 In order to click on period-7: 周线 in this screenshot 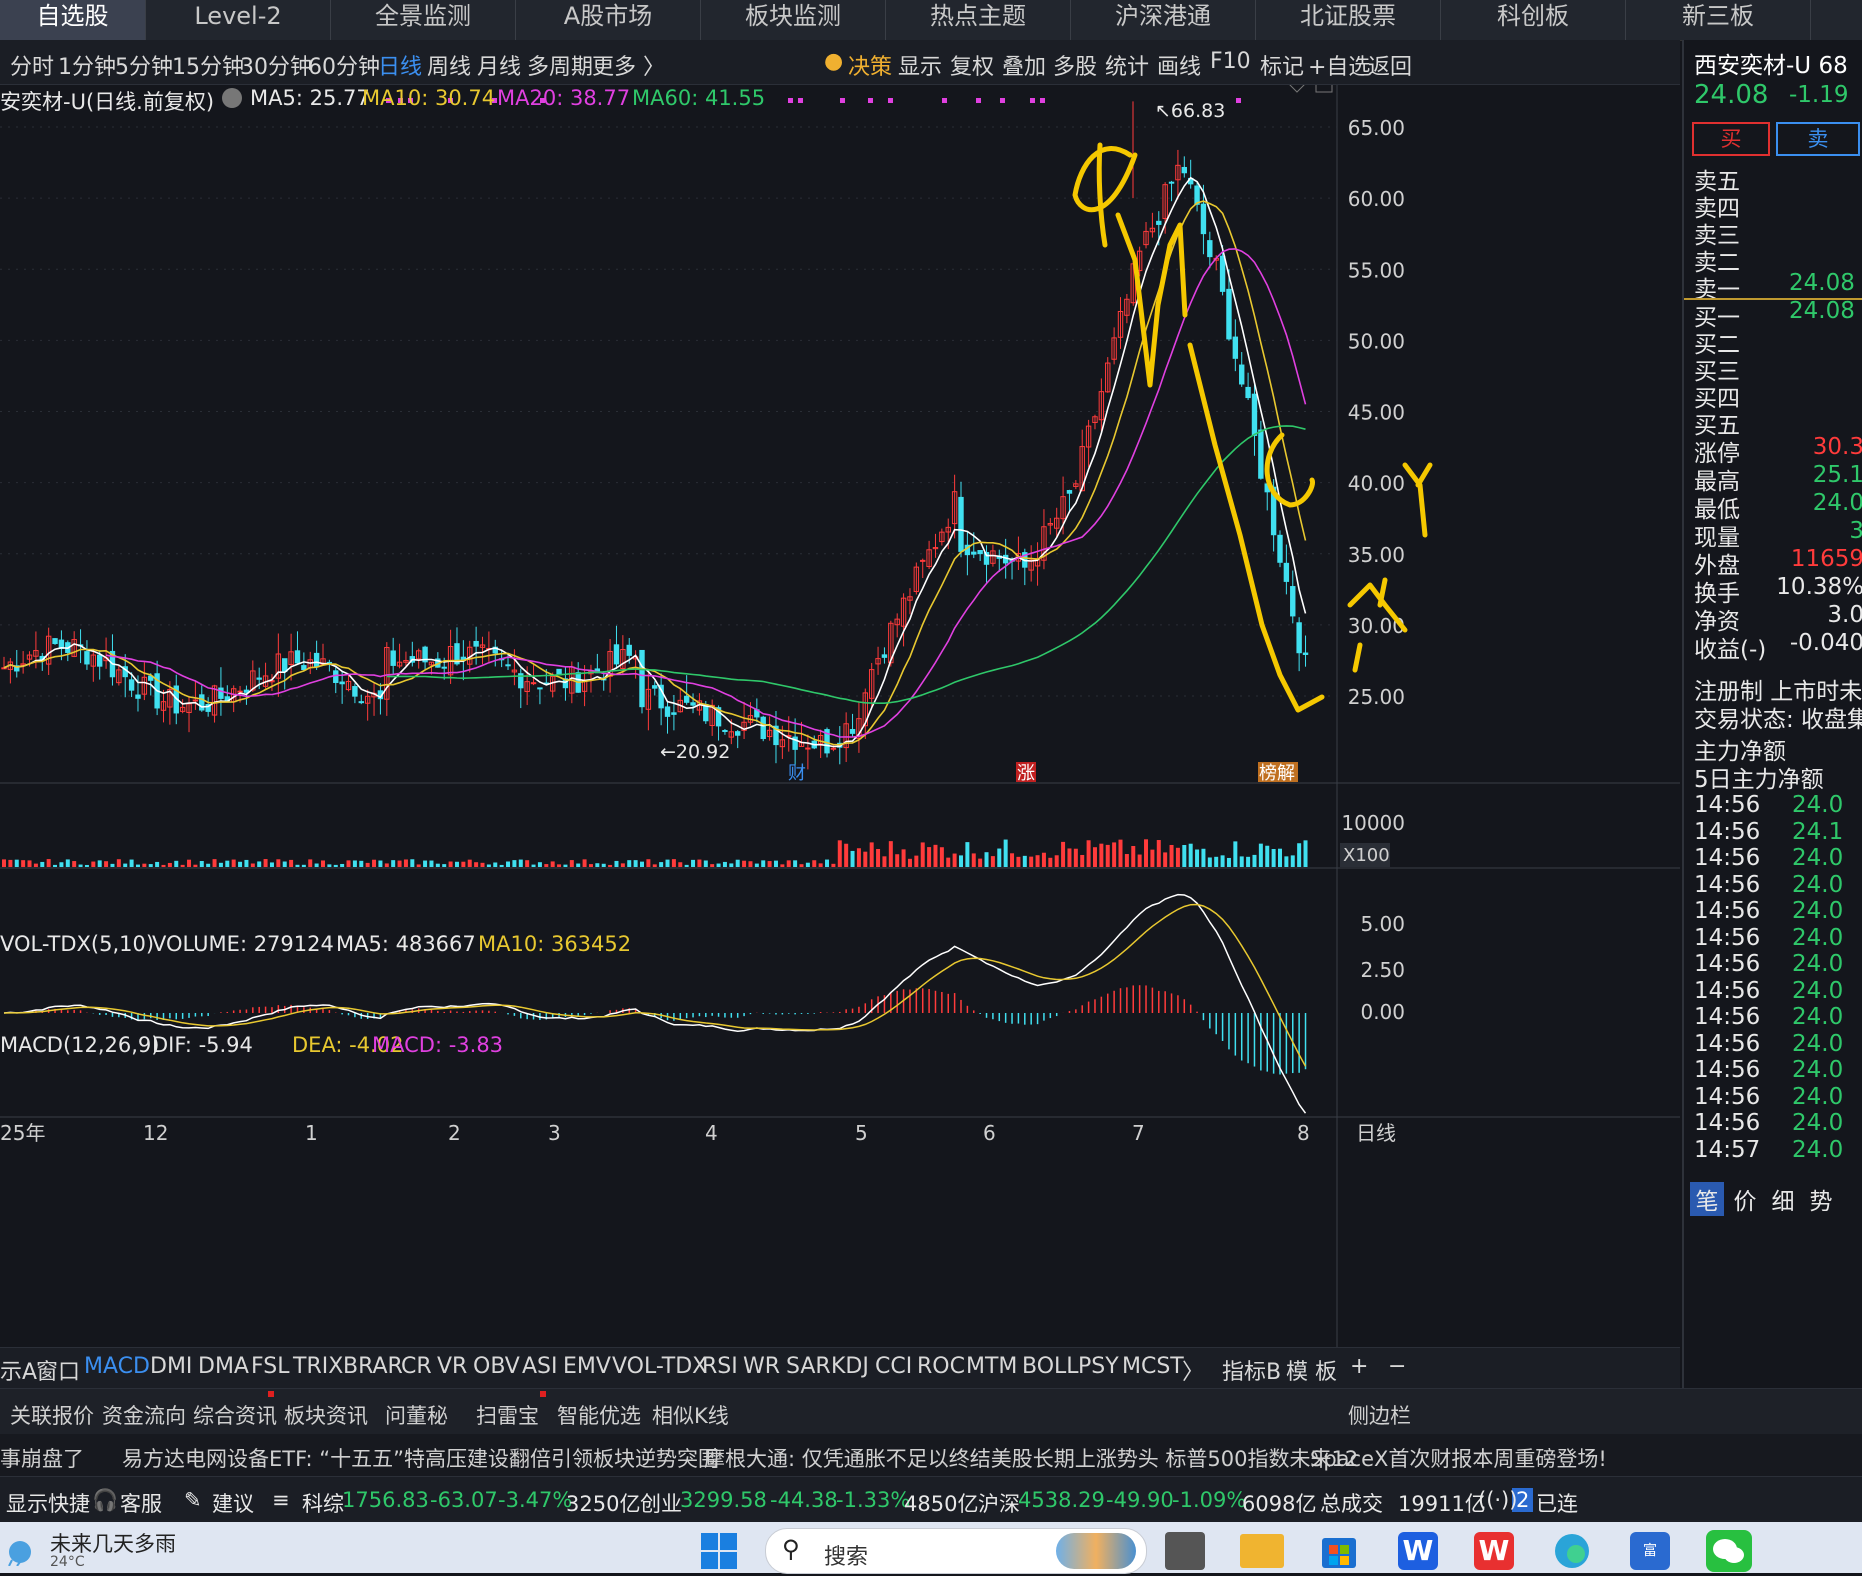, I will do `click(449, 65)`.